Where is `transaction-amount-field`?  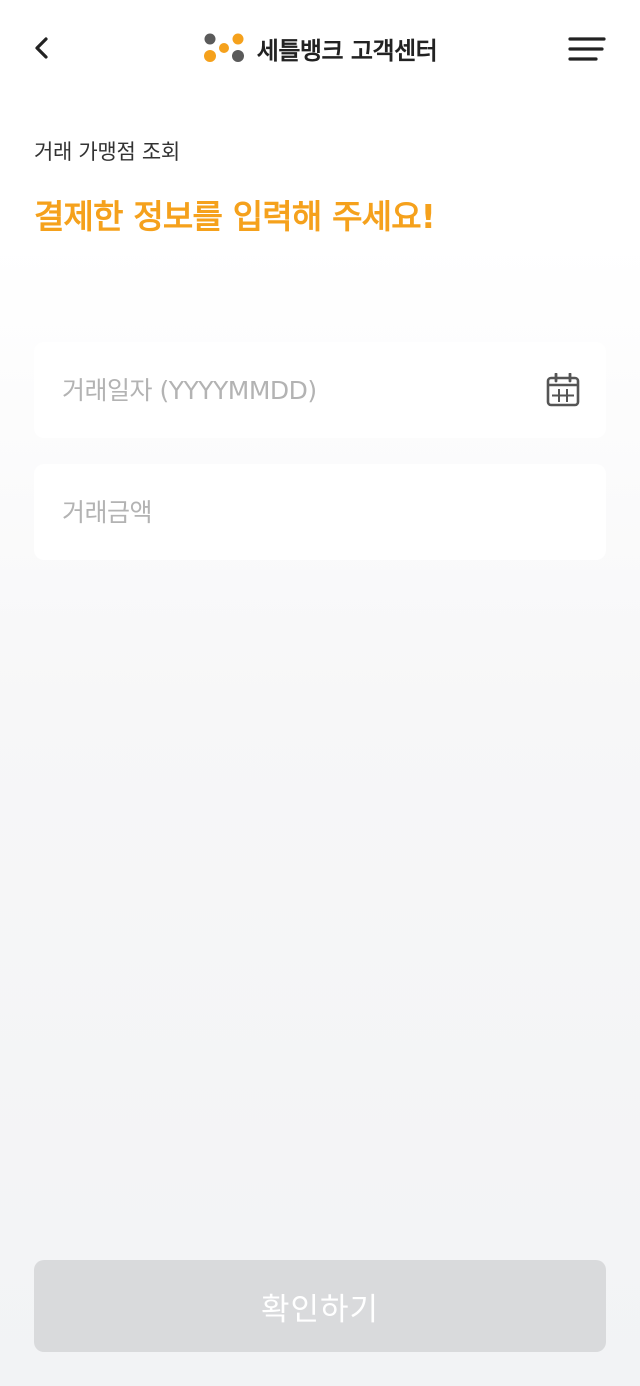 transaction-amount-field is located at coordinates (320, 512).